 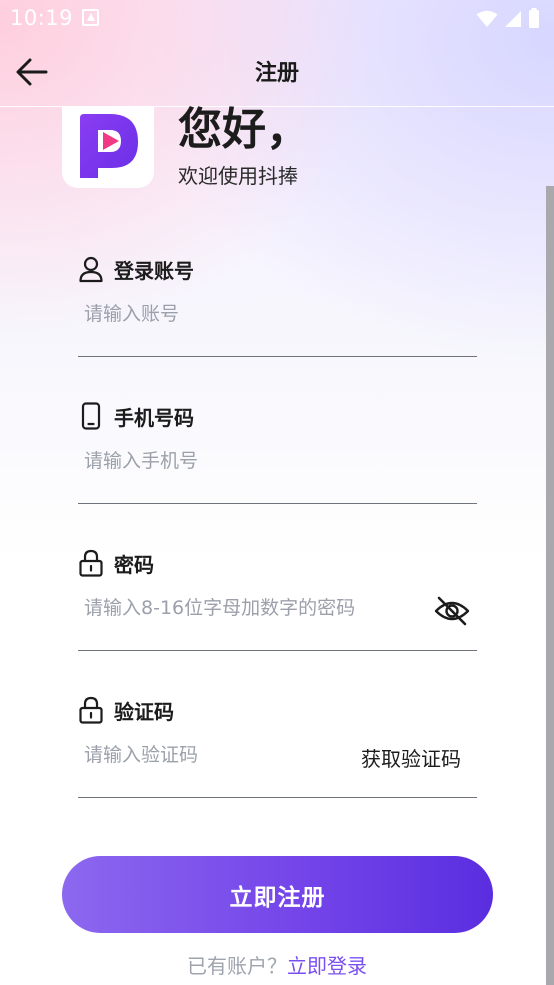 What do you see at coordinates (244, 129) in the screenshot?
I see `greeting-title: 您好，` at bounding box center [244, 129].